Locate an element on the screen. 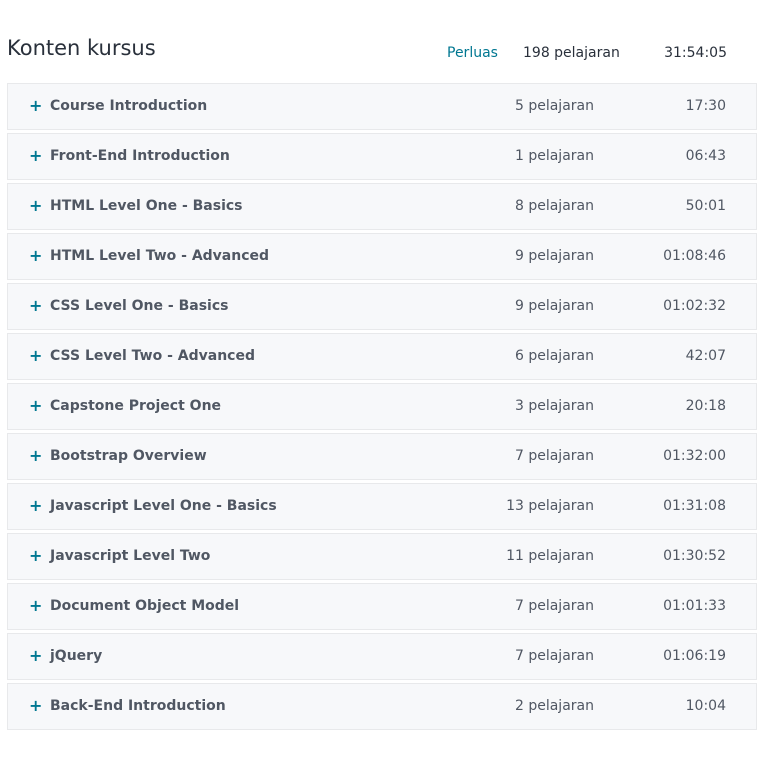  expand-all-button: Perluas is located at coordinates (472, 53).